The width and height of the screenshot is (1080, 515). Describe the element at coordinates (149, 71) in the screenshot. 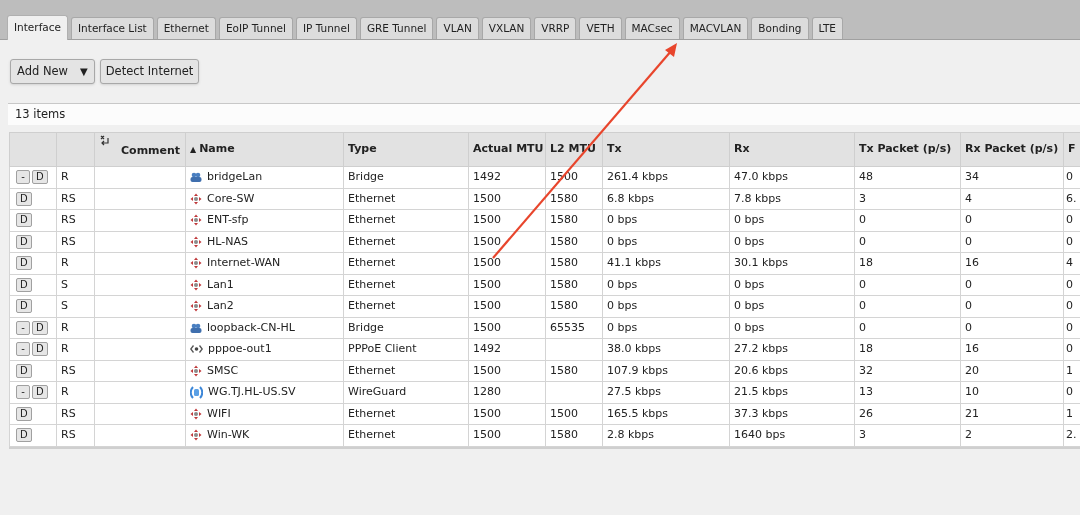

I see `detect-internet-button: Detect Internet` at that location.